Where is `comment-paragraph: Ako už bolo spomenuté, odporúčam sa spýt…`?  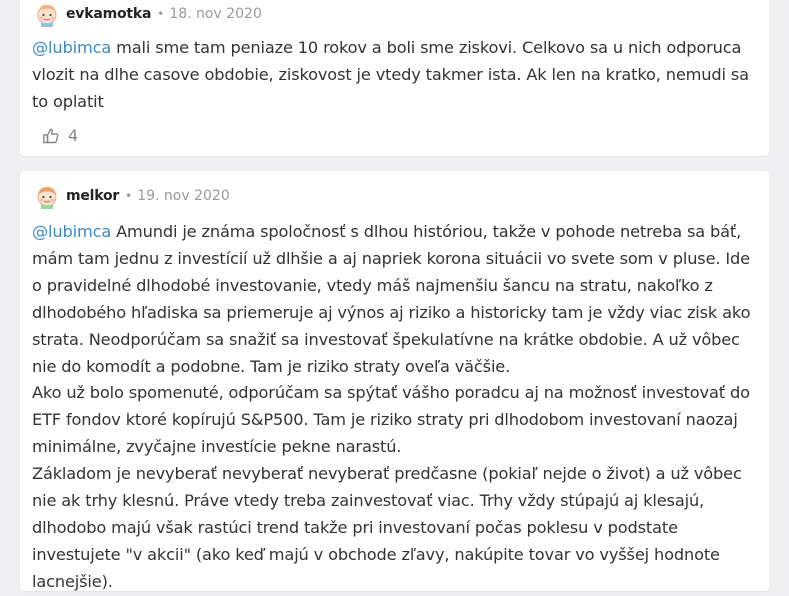
comment-paragraph: Ako už bolo spomenuté, odporúčam sa spýt… is located at coordinates (391, 420).